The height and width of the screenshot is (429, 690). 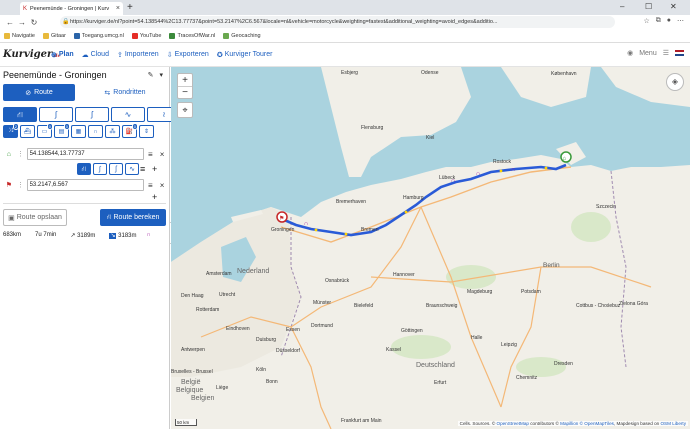 I want to click on route-mode-button: ⊘ Route, so click(x=39, y=92).